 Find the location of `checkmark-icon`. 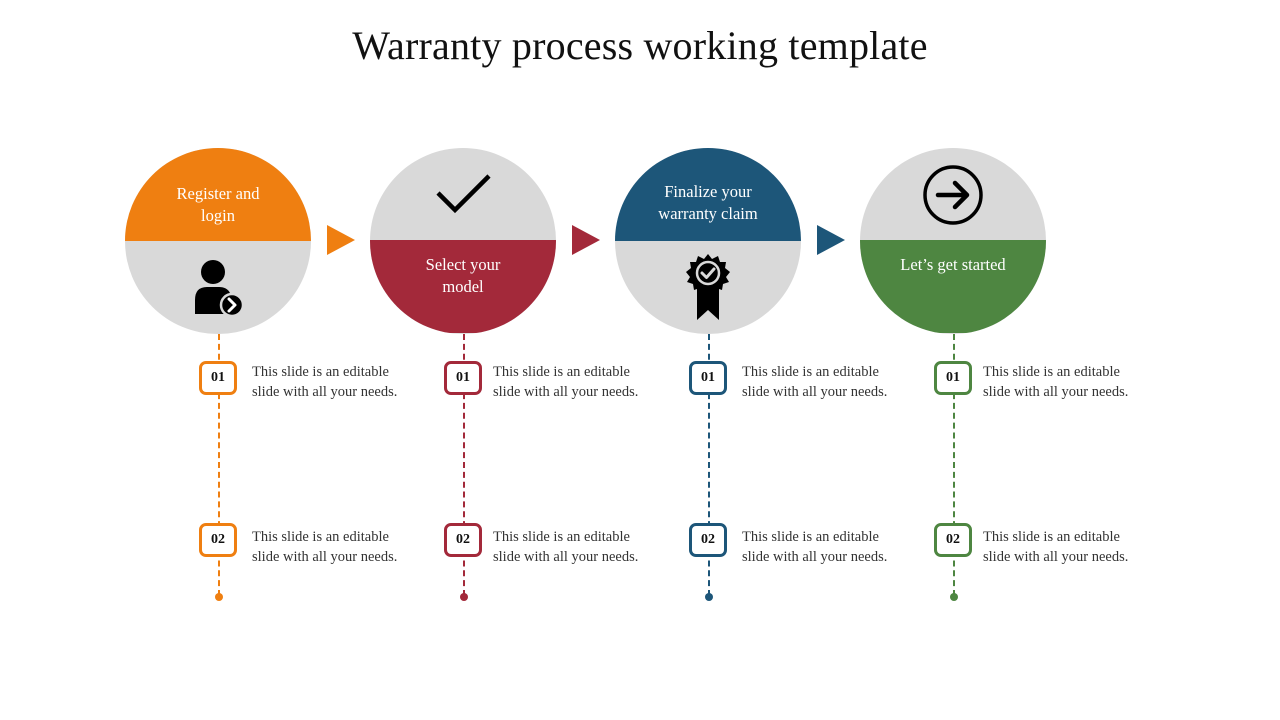

checkmark-icon is located at coordinates (463, 194).